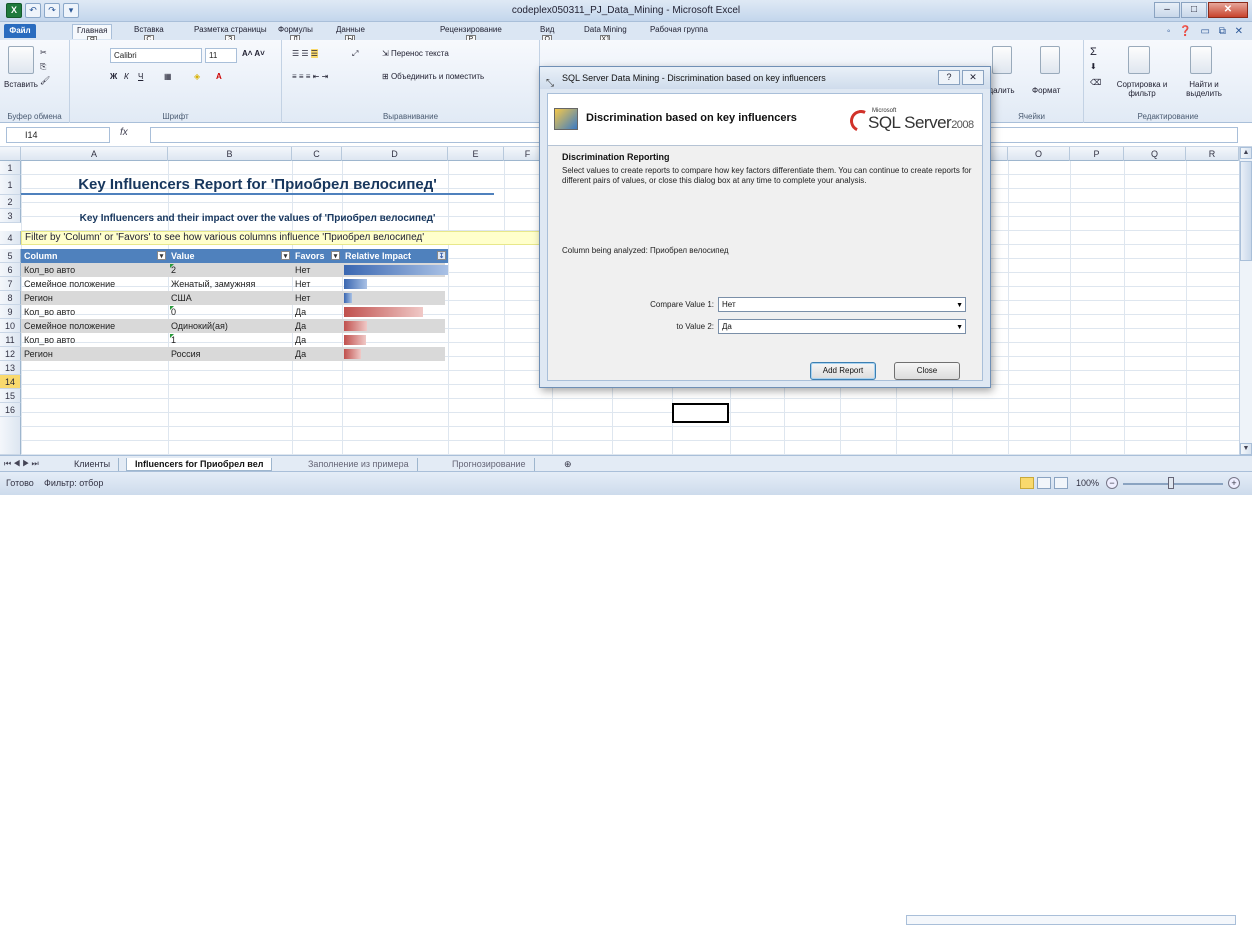 Image resolution: width=1252 pixels, height=925 pixels. What do you see at coordinates (94, 284) in the screenshot?
I see `cell-column: Семейное положение` at bounding box center [94, 284].